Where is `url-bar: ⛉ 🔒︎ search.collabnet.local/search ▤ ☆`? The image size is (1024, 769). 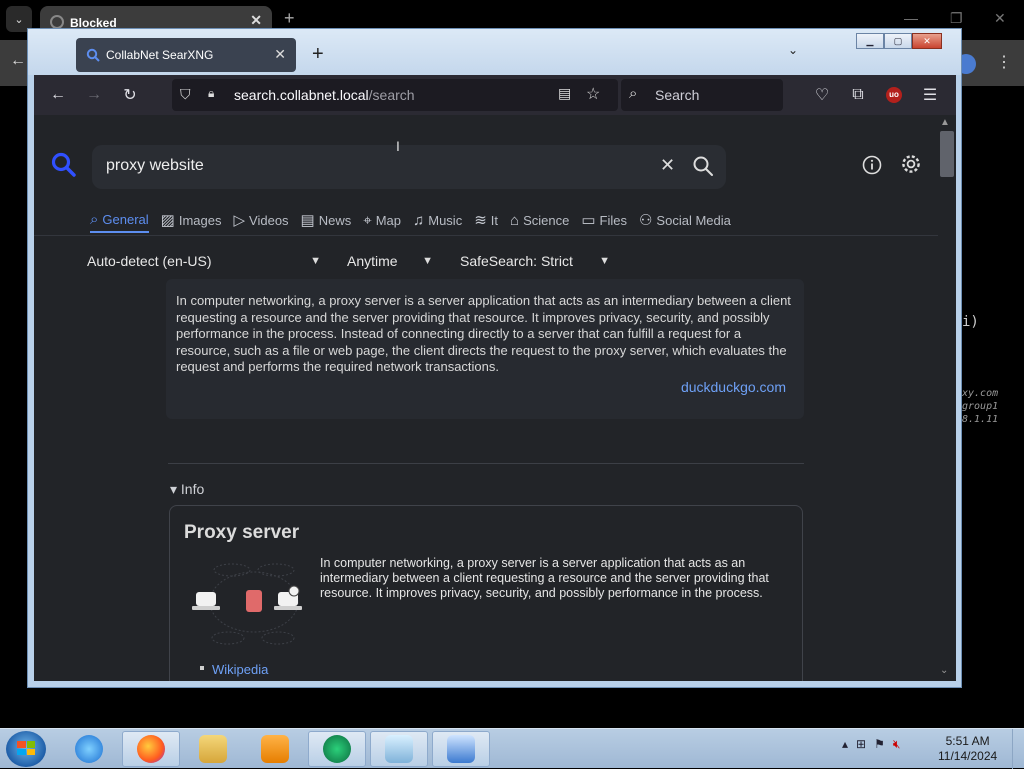 url-bar: ⛉ 🔒︎ search.collabnet.local/search ▤ ☆ is located at coordinates (395, 95).